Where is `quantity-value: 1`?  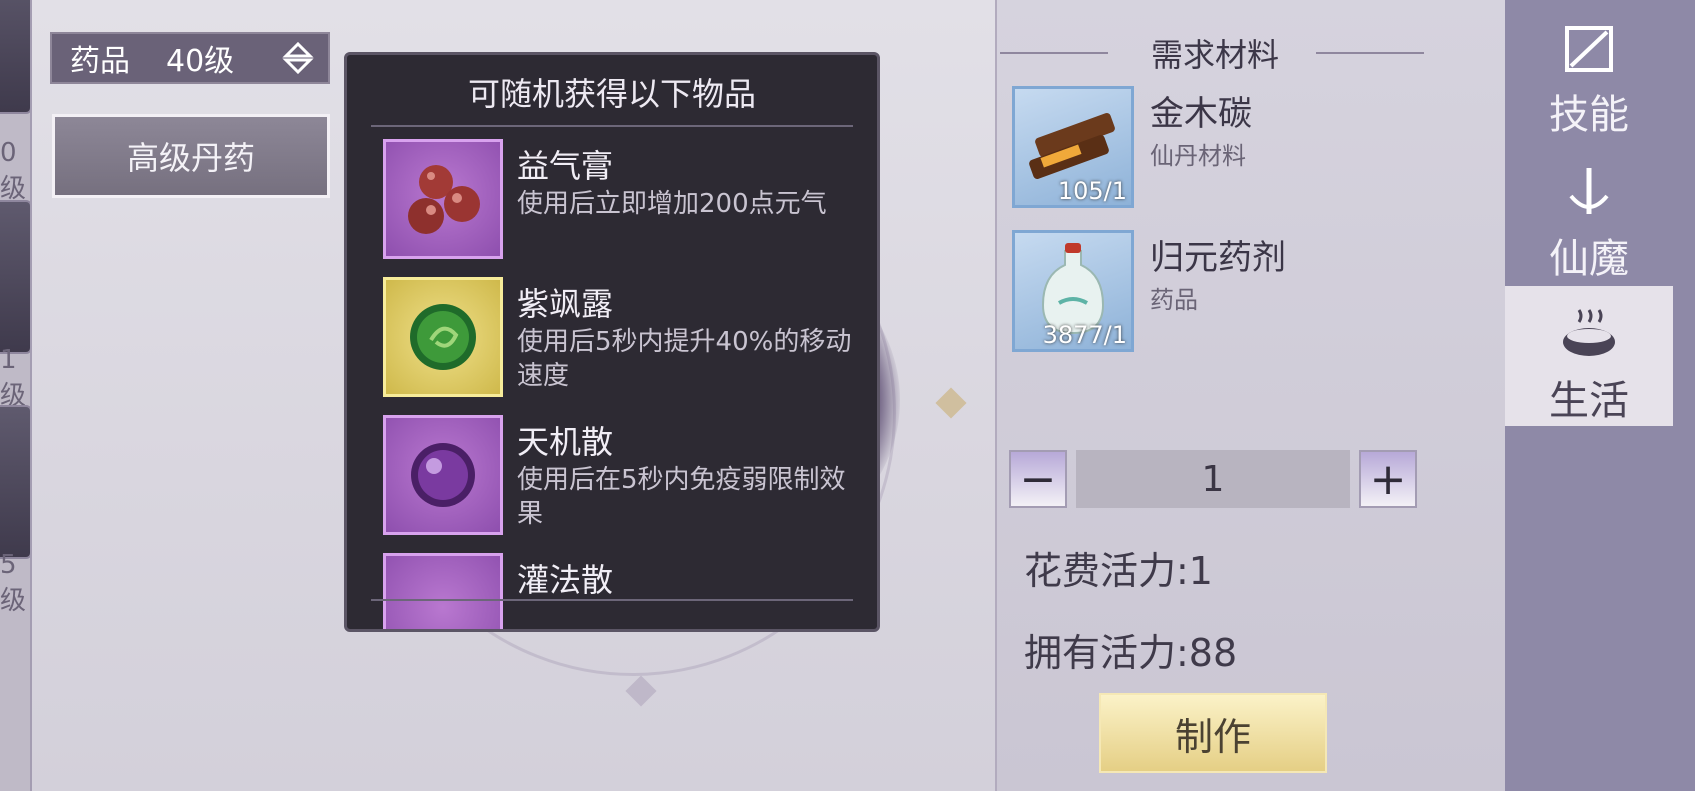 quantity-value: 1 is located at coordinates (1213, 479).